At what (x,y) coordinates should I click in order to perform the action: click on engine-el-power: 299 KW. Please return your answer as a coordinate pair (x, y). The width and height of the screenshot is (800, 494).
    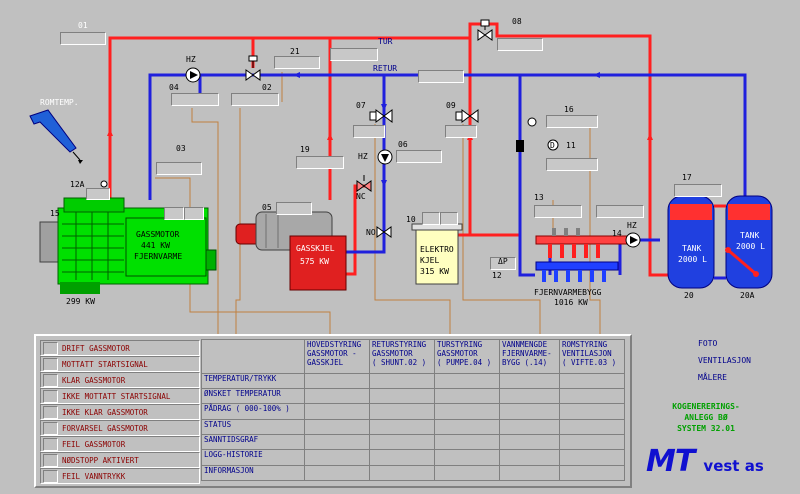
    Looking at the image, I should click on (80, 301).